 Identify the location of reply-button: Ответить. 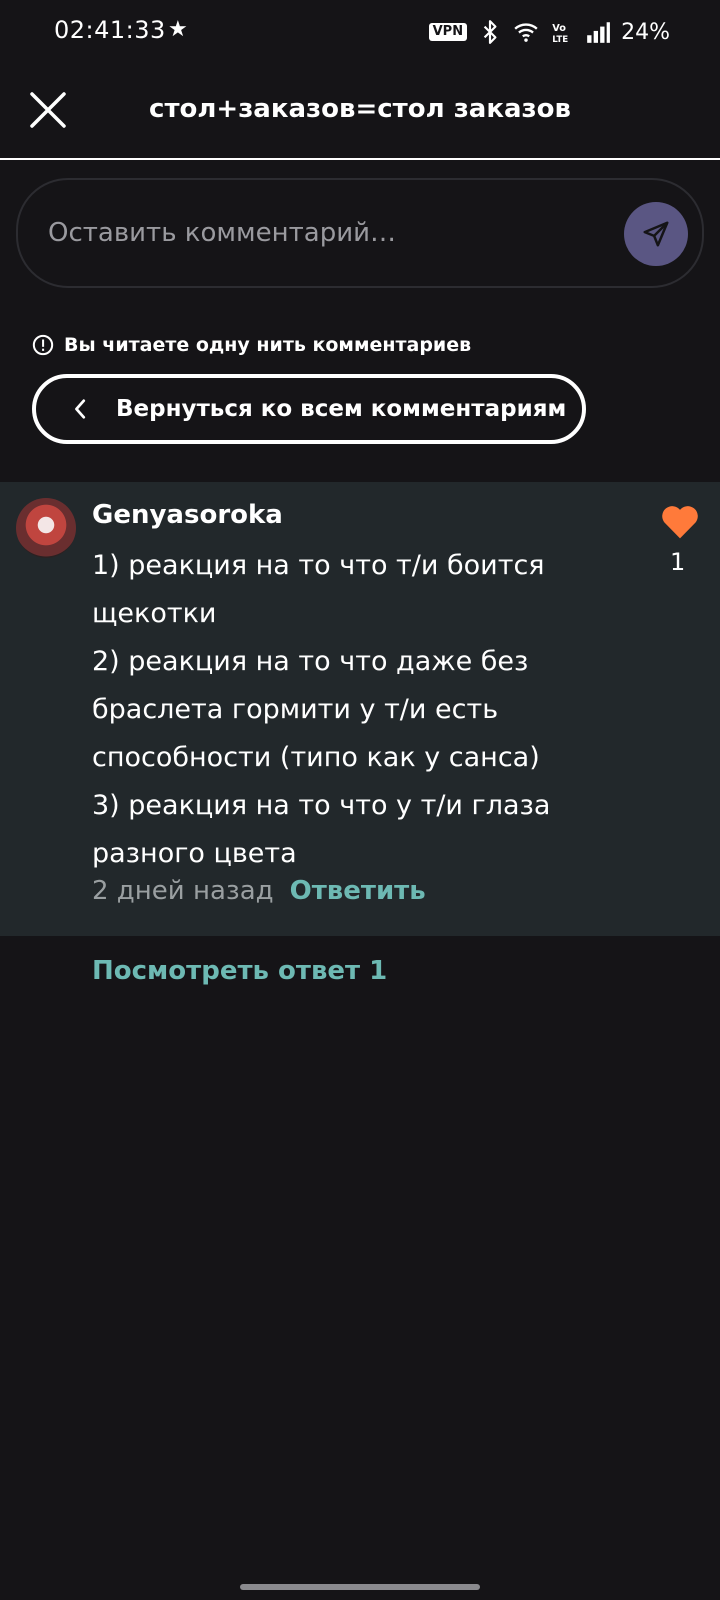
(358, 891).